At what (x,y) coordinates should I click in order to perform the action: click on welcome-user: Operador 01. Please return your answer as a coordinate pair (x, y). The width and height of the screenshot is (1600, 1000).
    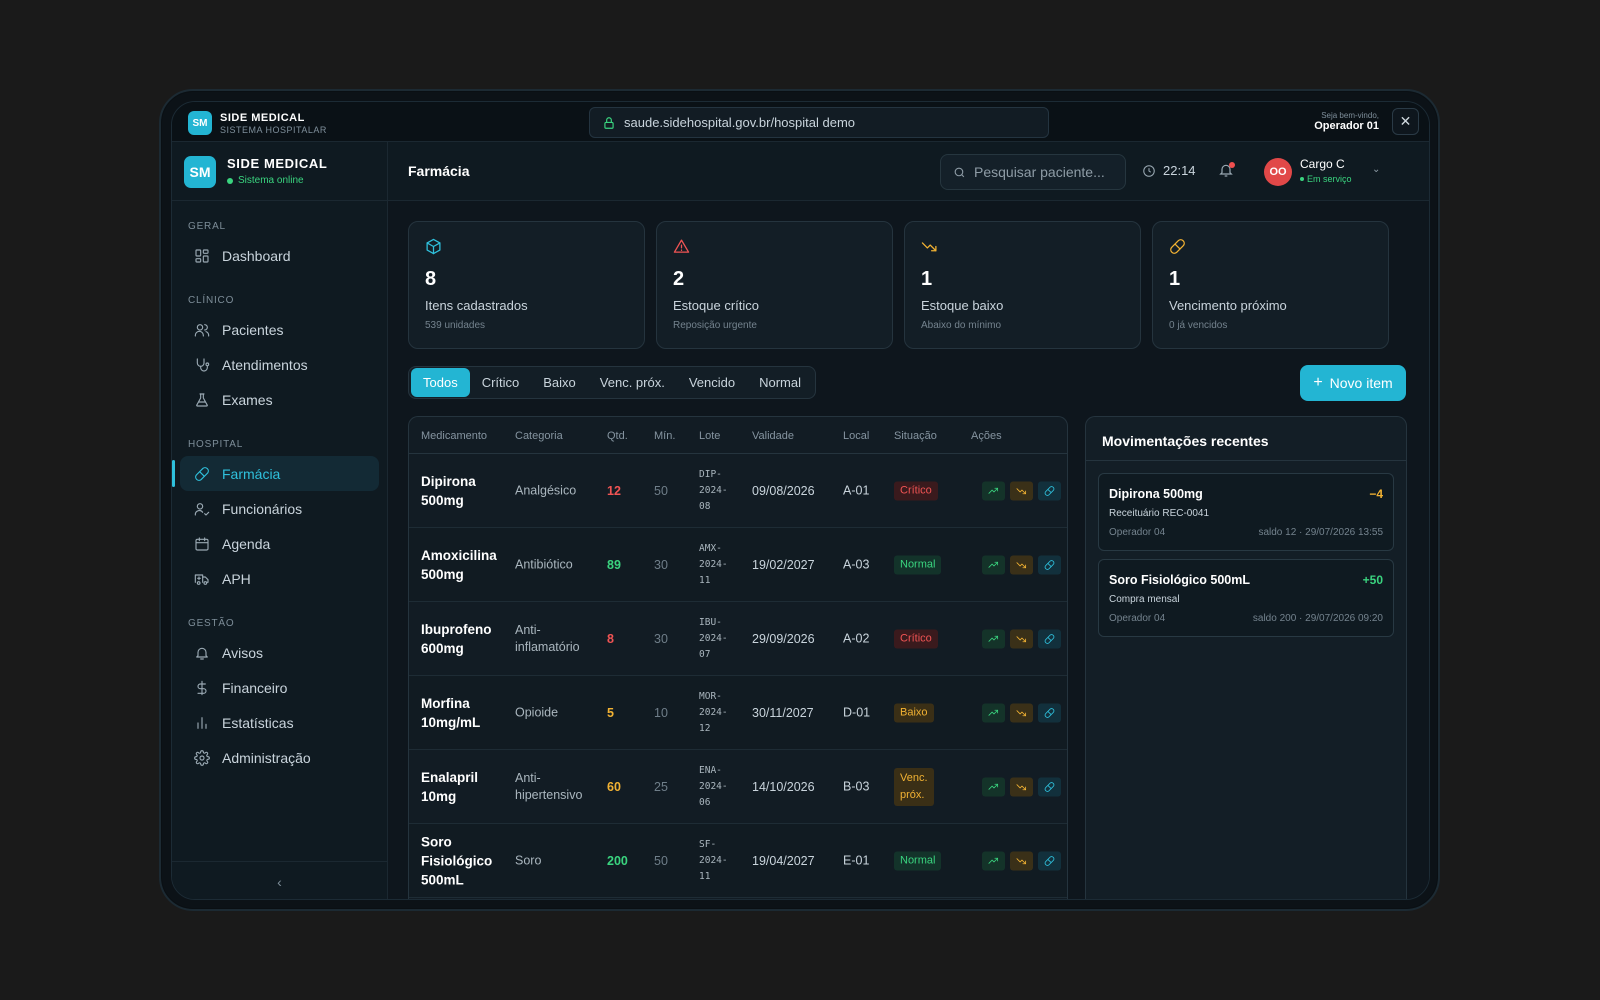
    Looking at the image, I should click on (1346, 126).